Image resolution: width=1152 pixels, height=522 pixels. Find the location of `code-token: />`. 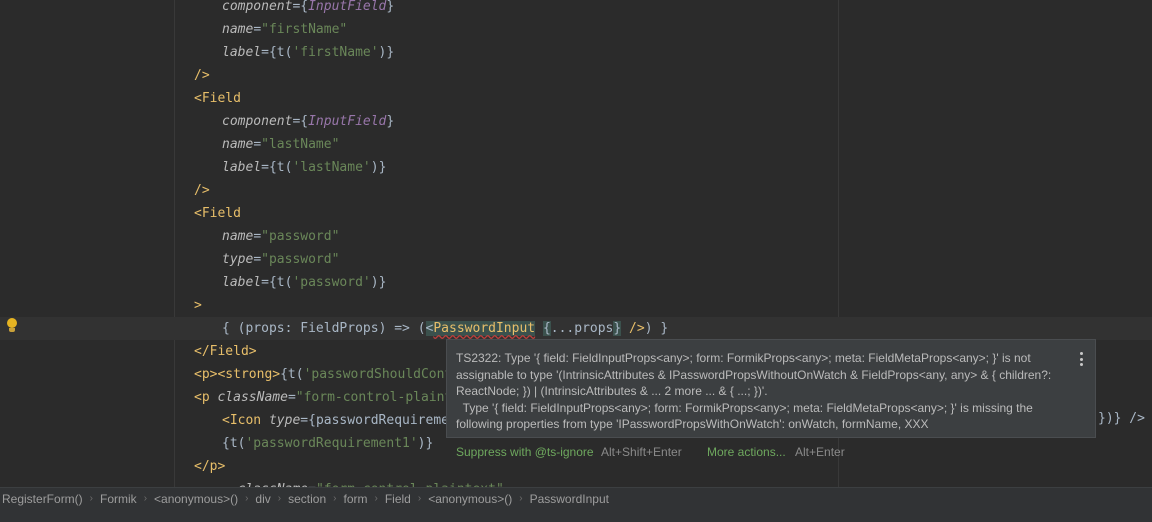

code-token: /> is located at coordinates (202, 190).